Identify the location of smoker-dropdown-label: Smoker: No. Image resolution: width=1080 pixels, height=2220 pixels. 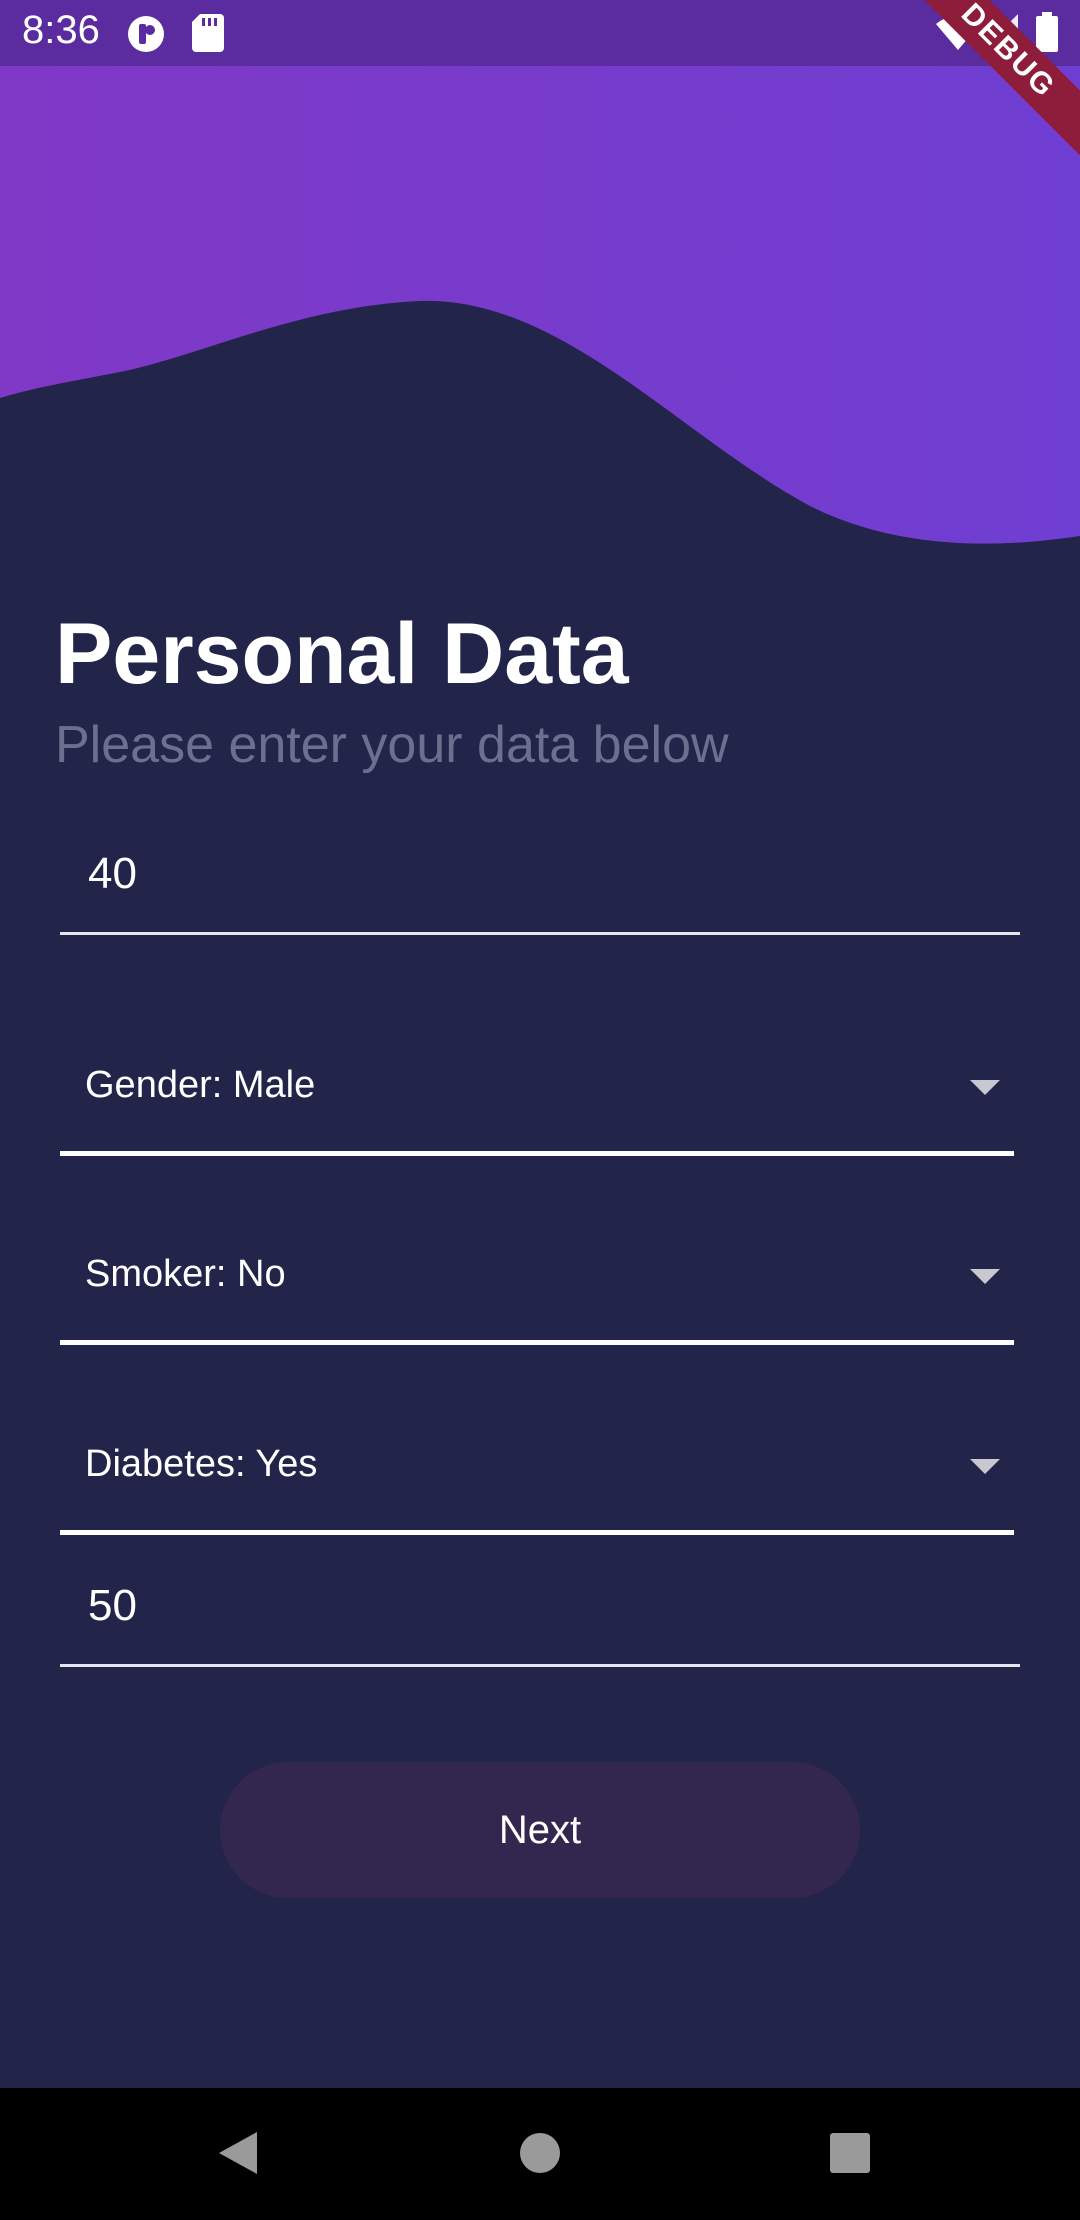
(185, 1274).